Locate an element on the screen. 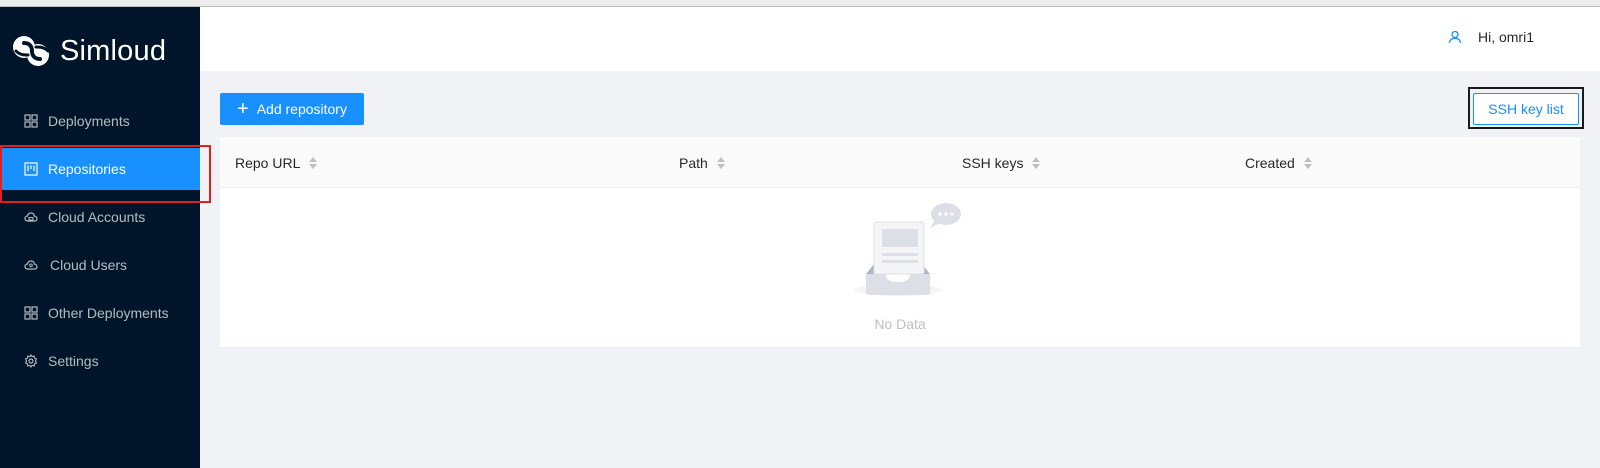 The width and height of the screenshot is (1600, 468). column-repo-url: Repo URL is located at coordinates (276, 162).